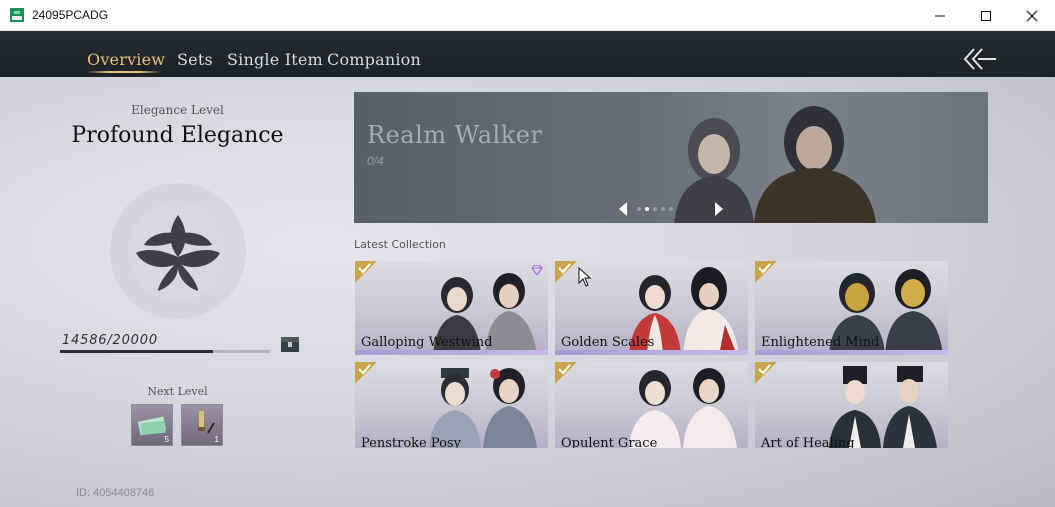  Describe the element at coordinates (411, 442) in the screenshot. I see `card-name: Penstroke Posy` at that location.